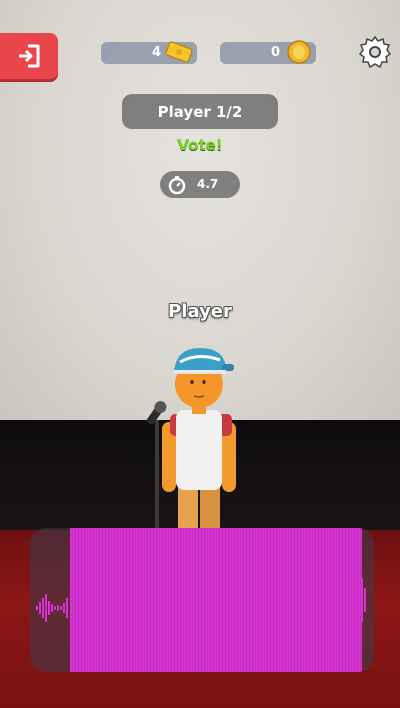  What do you see at coordinates (216, 600) in the screenshot?
I see `waveform-bars` at bounding box center [216, 600].